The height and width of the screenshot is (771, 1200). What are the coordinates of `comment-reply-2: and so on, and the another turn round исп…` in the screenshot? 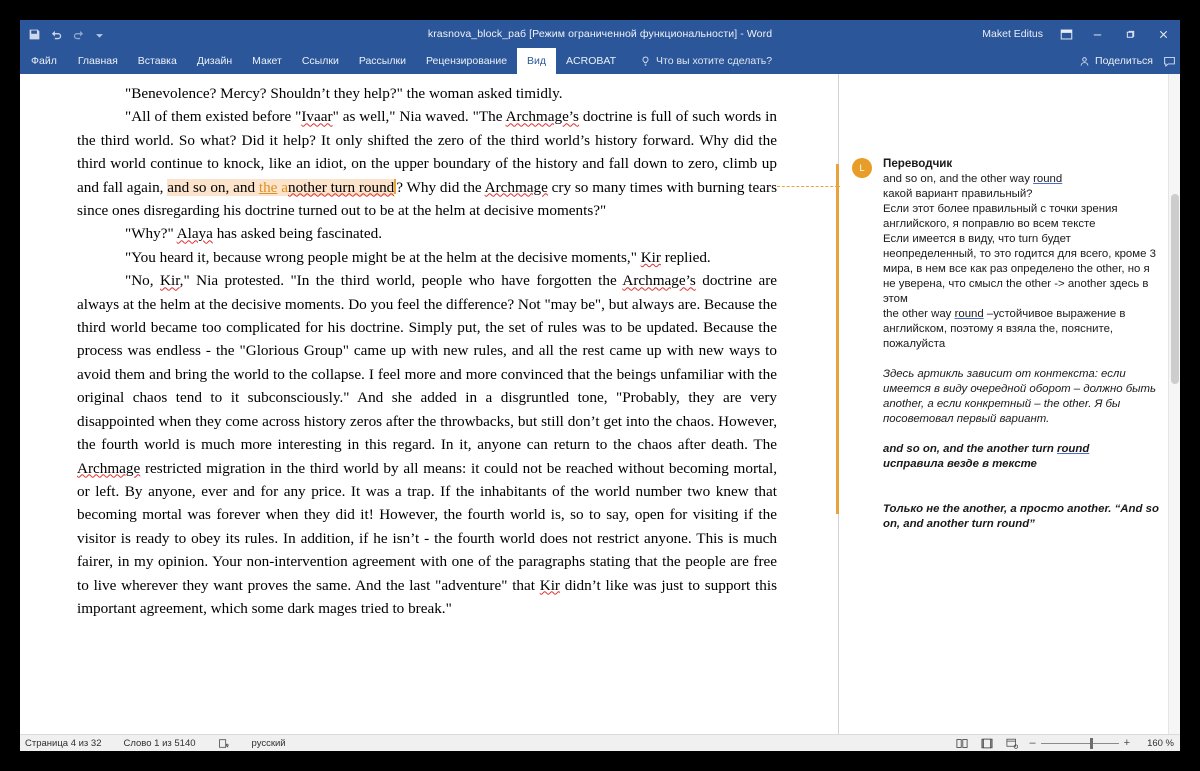 It's located at (1022, 457).